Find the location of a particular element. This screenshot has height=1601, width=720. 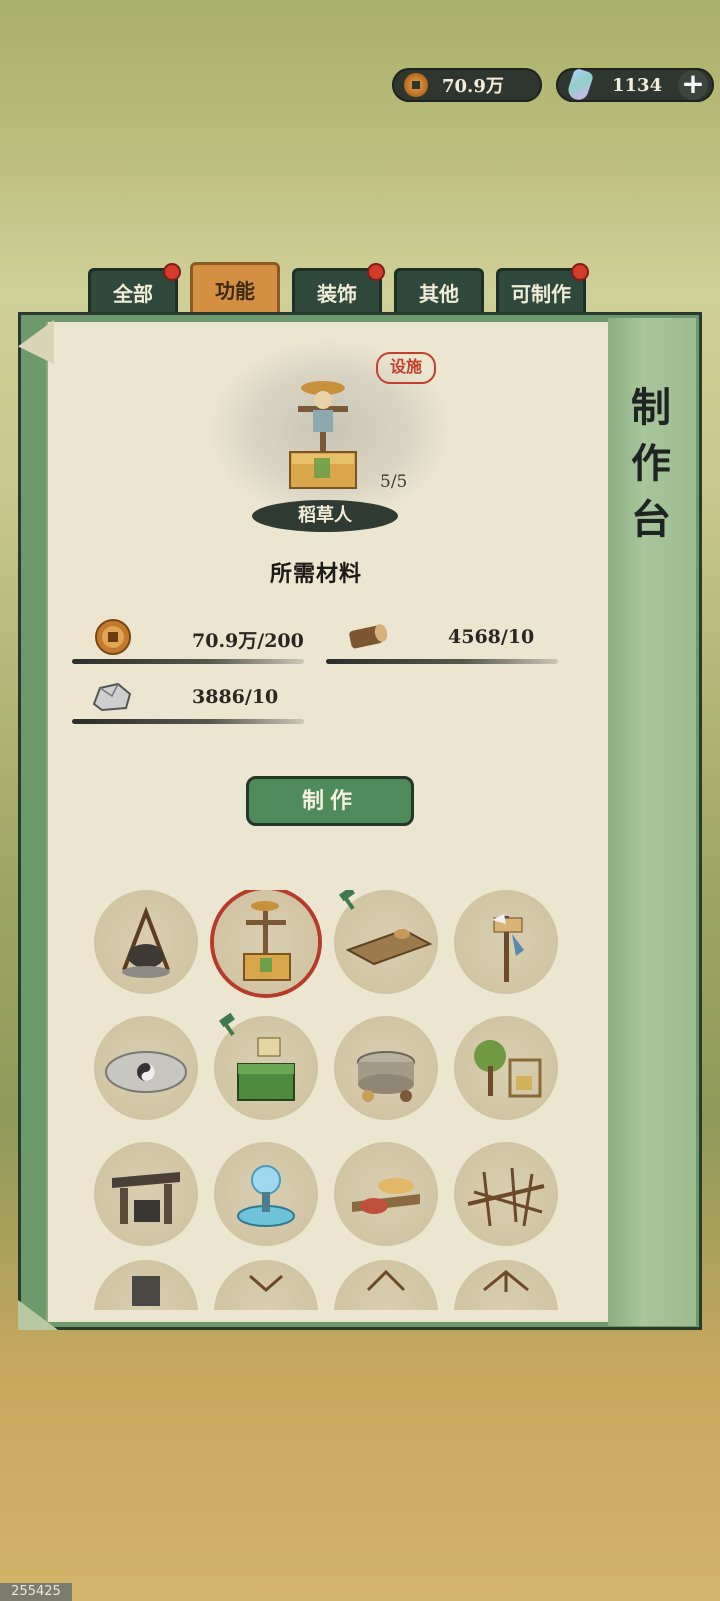

tab-craftable: 可制作 is located at coordinates (542, 288).